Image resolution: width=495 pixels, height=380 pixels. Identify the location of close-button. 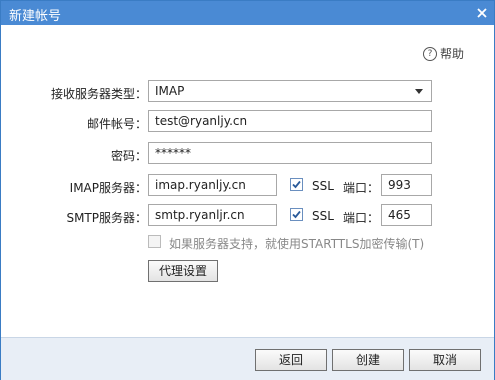
(482, 13).